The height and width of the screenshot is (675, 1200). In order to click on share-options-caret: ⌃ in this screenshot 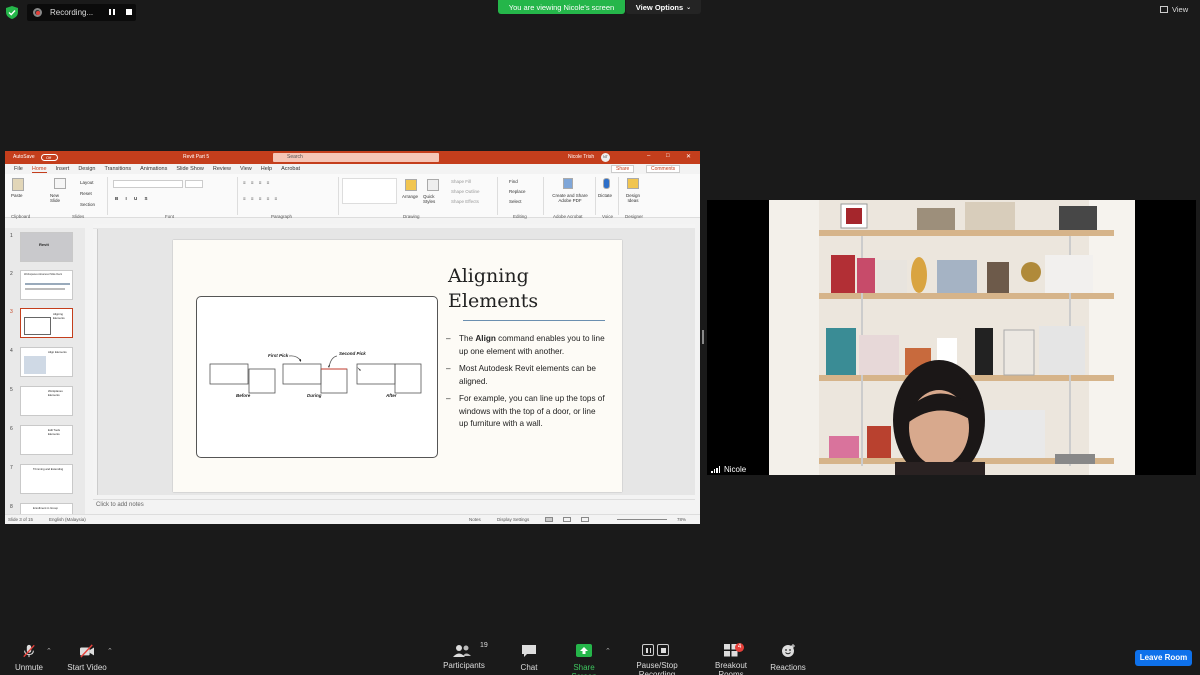, I will do `click(608, 651)`.